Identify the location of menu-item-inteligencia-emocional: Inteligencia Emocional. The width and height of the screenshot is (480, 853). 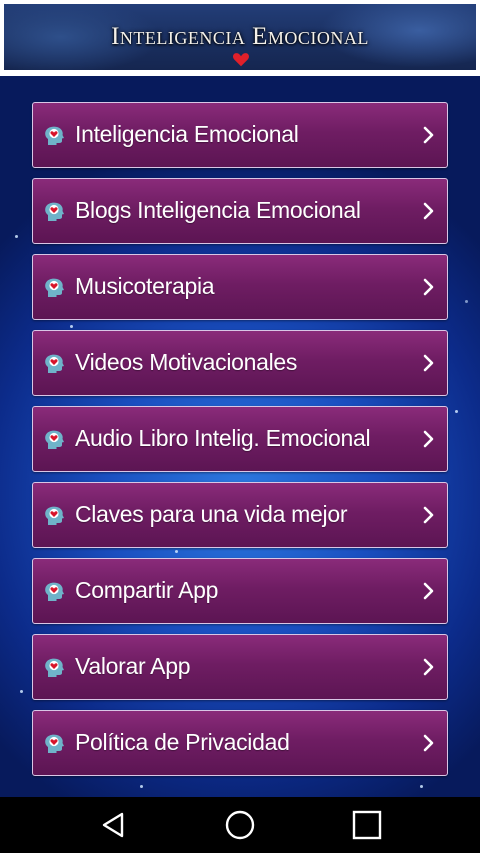
(240, 135).